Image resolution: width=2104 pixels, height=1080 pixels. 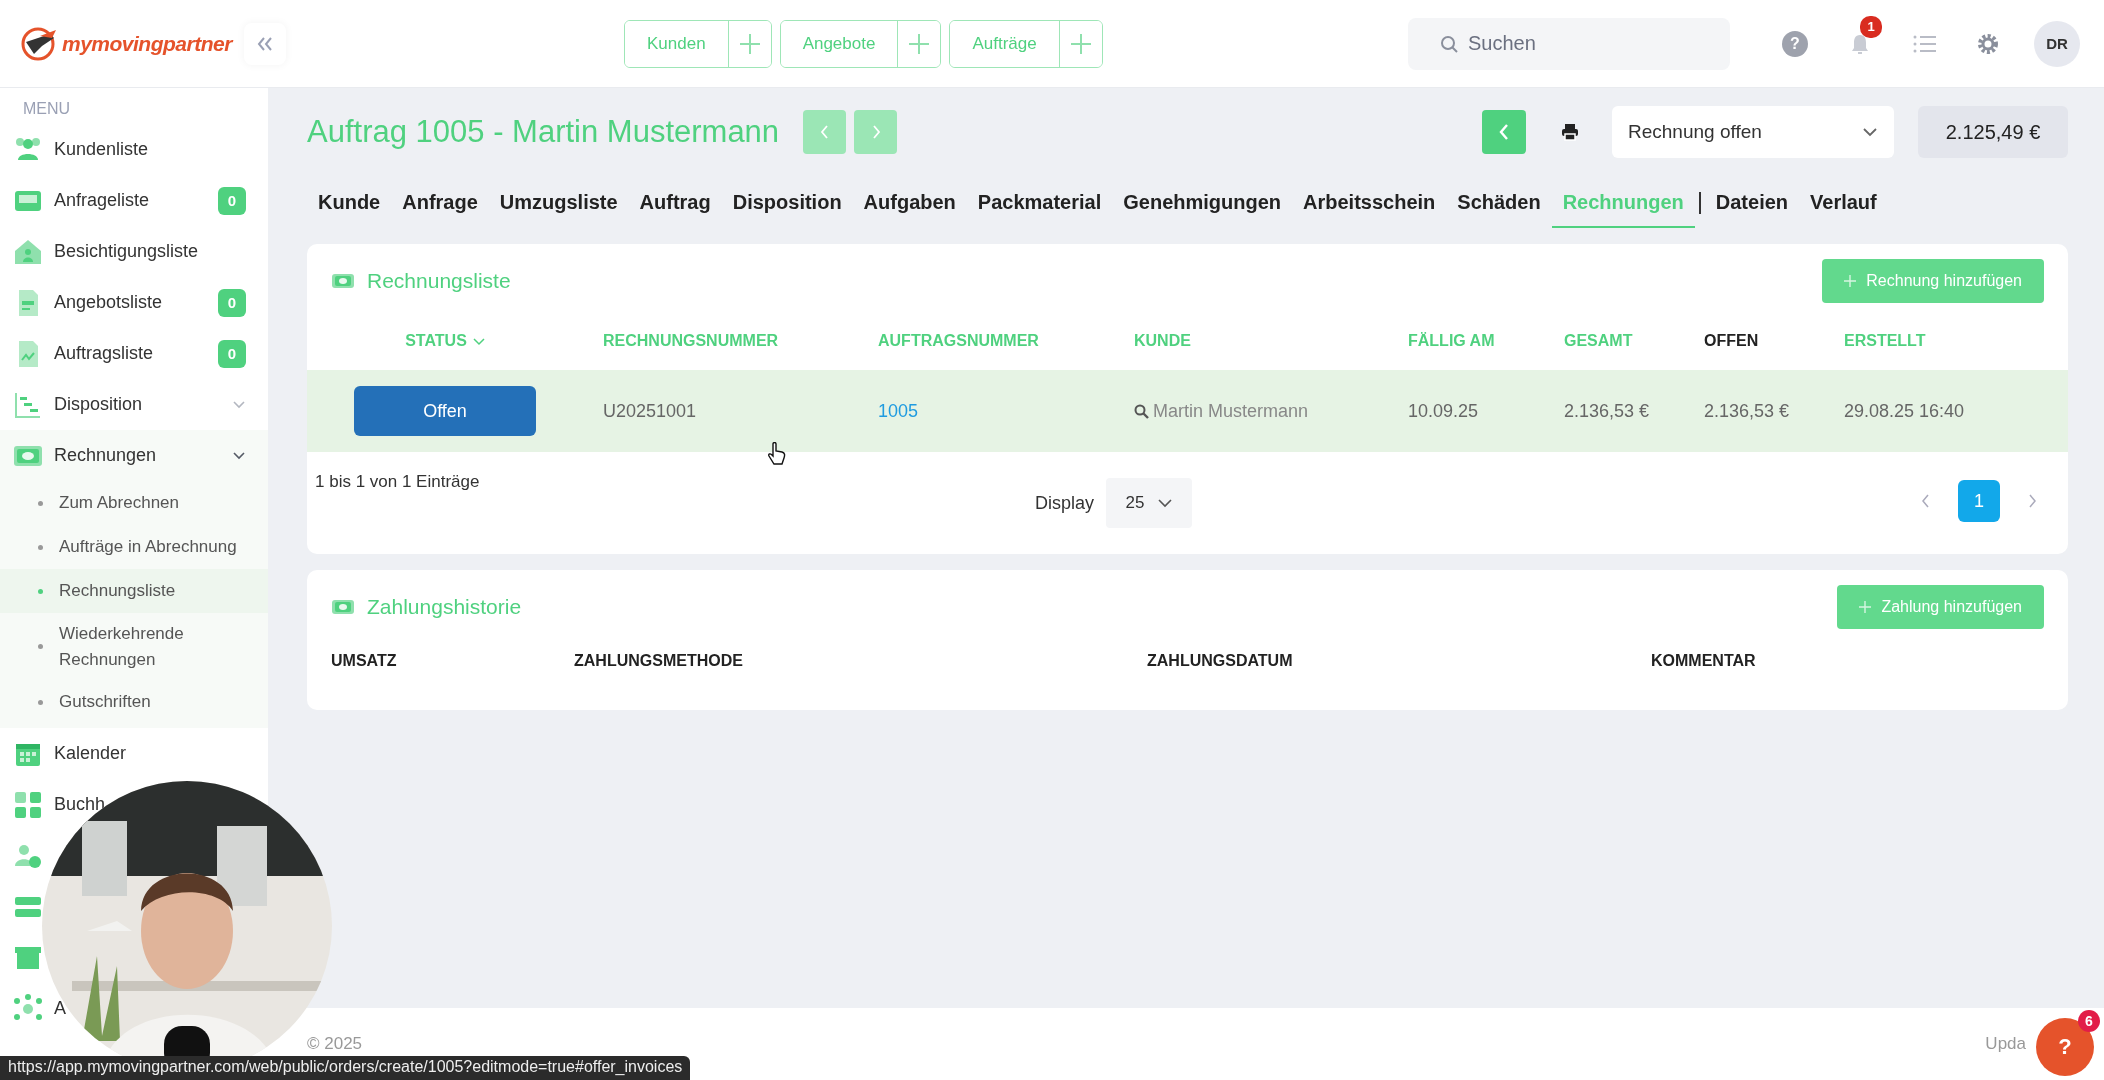 I want to click on table-cell: U20251001, so click(x=650, y=411).